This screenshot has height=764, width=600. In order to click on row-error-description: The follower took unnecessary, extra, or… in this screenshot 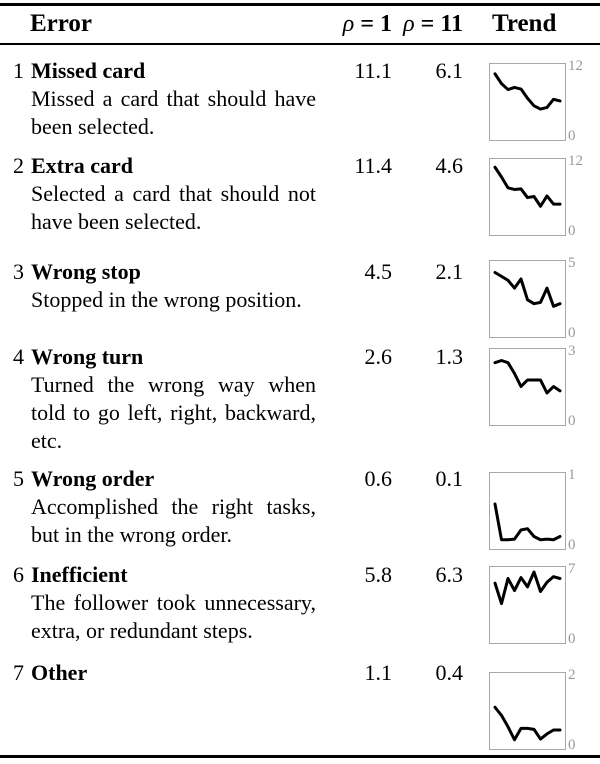, I will do `click(173, 616)`.